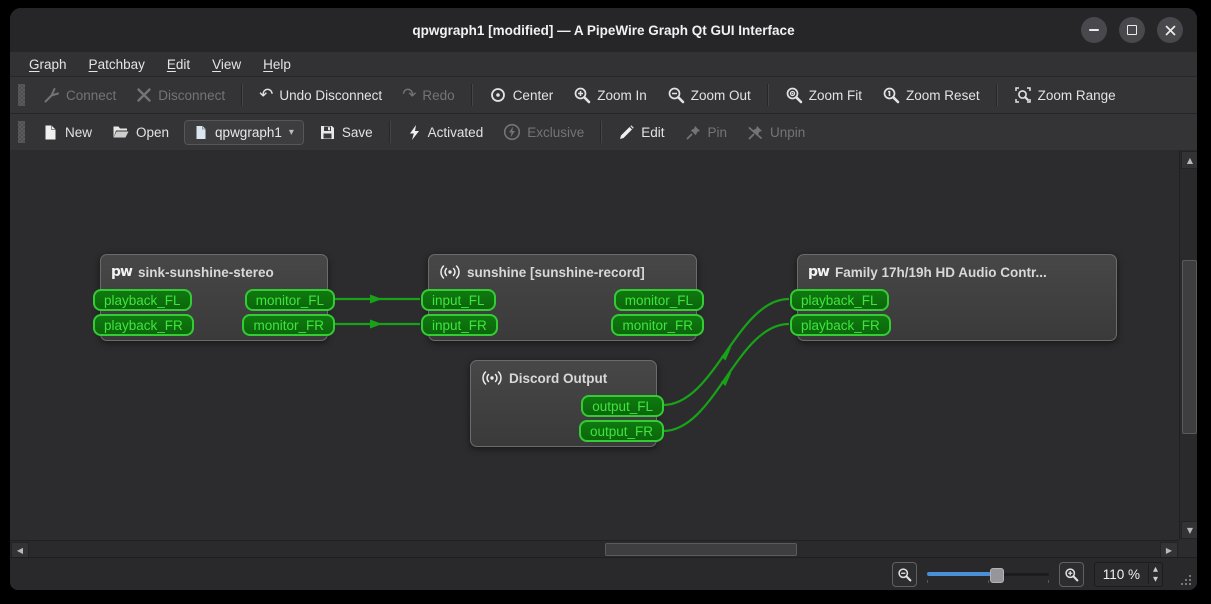  I want to click on scroll-right-button: ▶, so click(1169, 550).